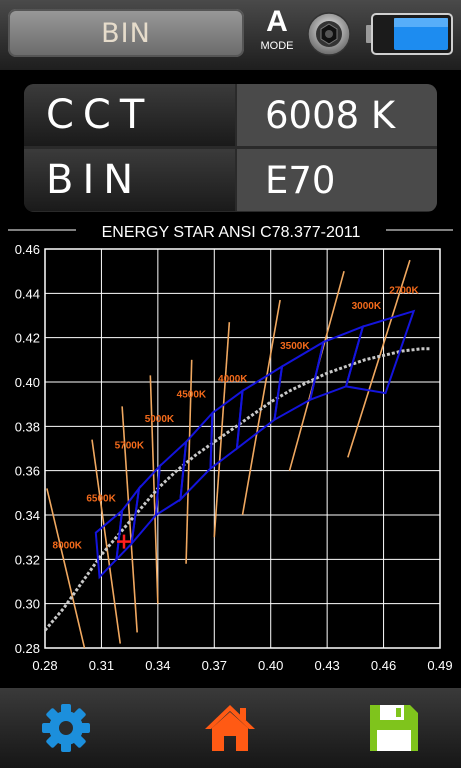 The height and width of the screenshot is (768, 461). What do you see at coordinates (383, 665) in the screenshot?
I see `x-tick-label: 0.46` at bounding box center [383, 665].